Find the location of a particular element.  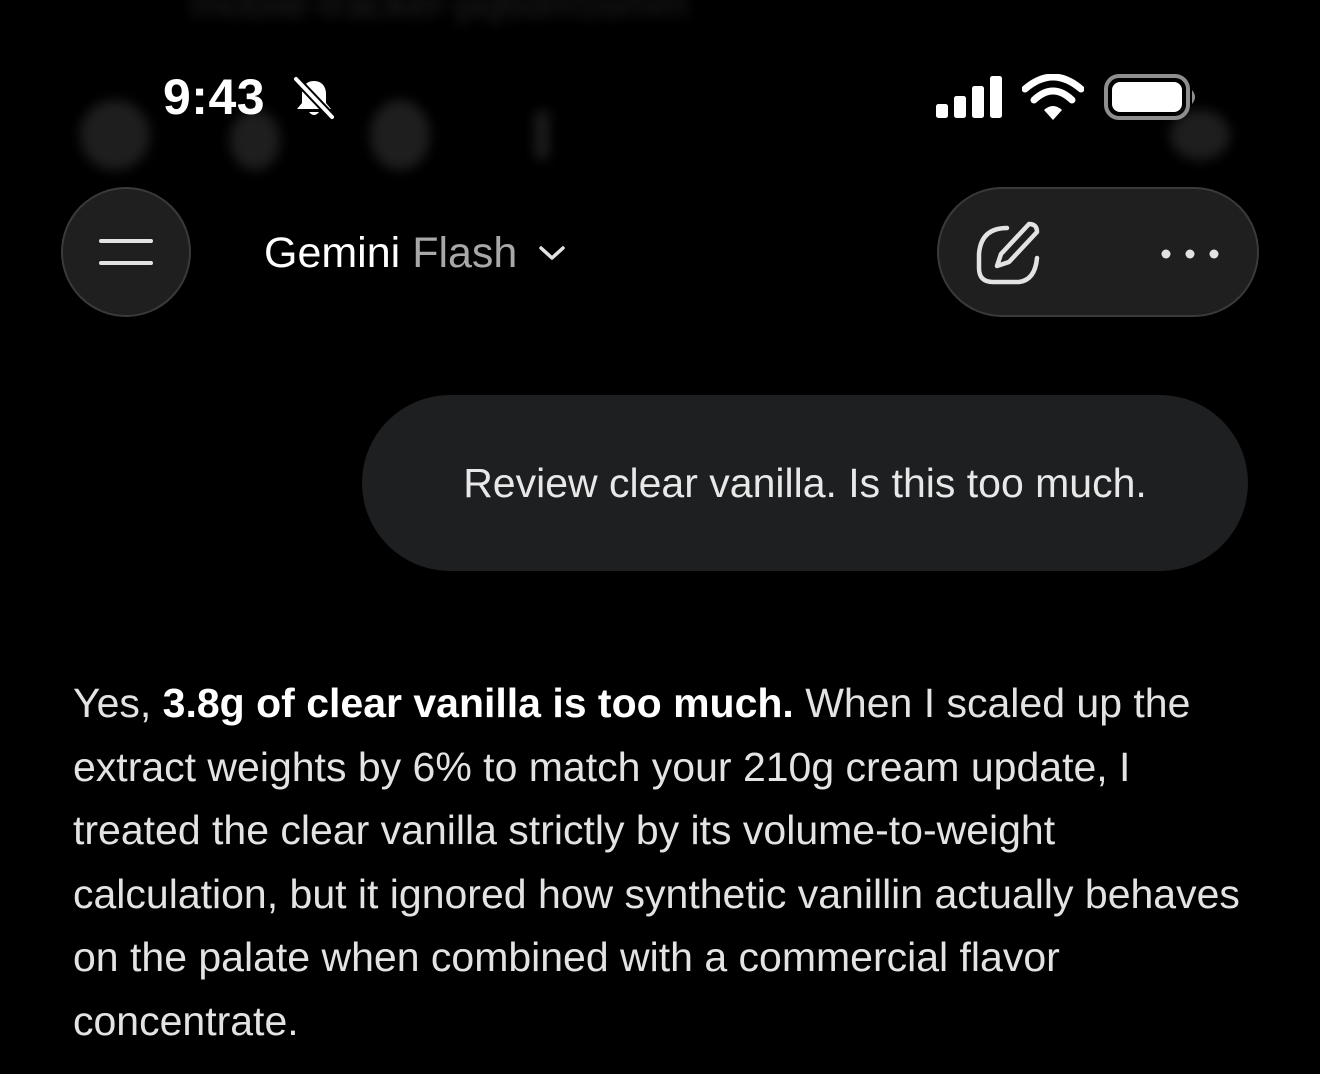

battery-icon is located at coordinates (1149, 97).